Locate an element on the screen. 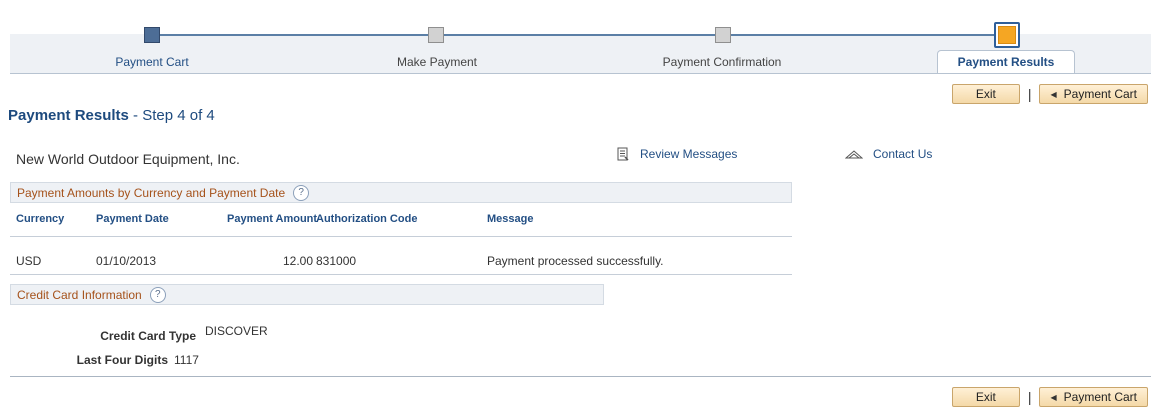 This screenshot has height=417, width=1151. step-node-make-payment is located at coordinates (436, 35).